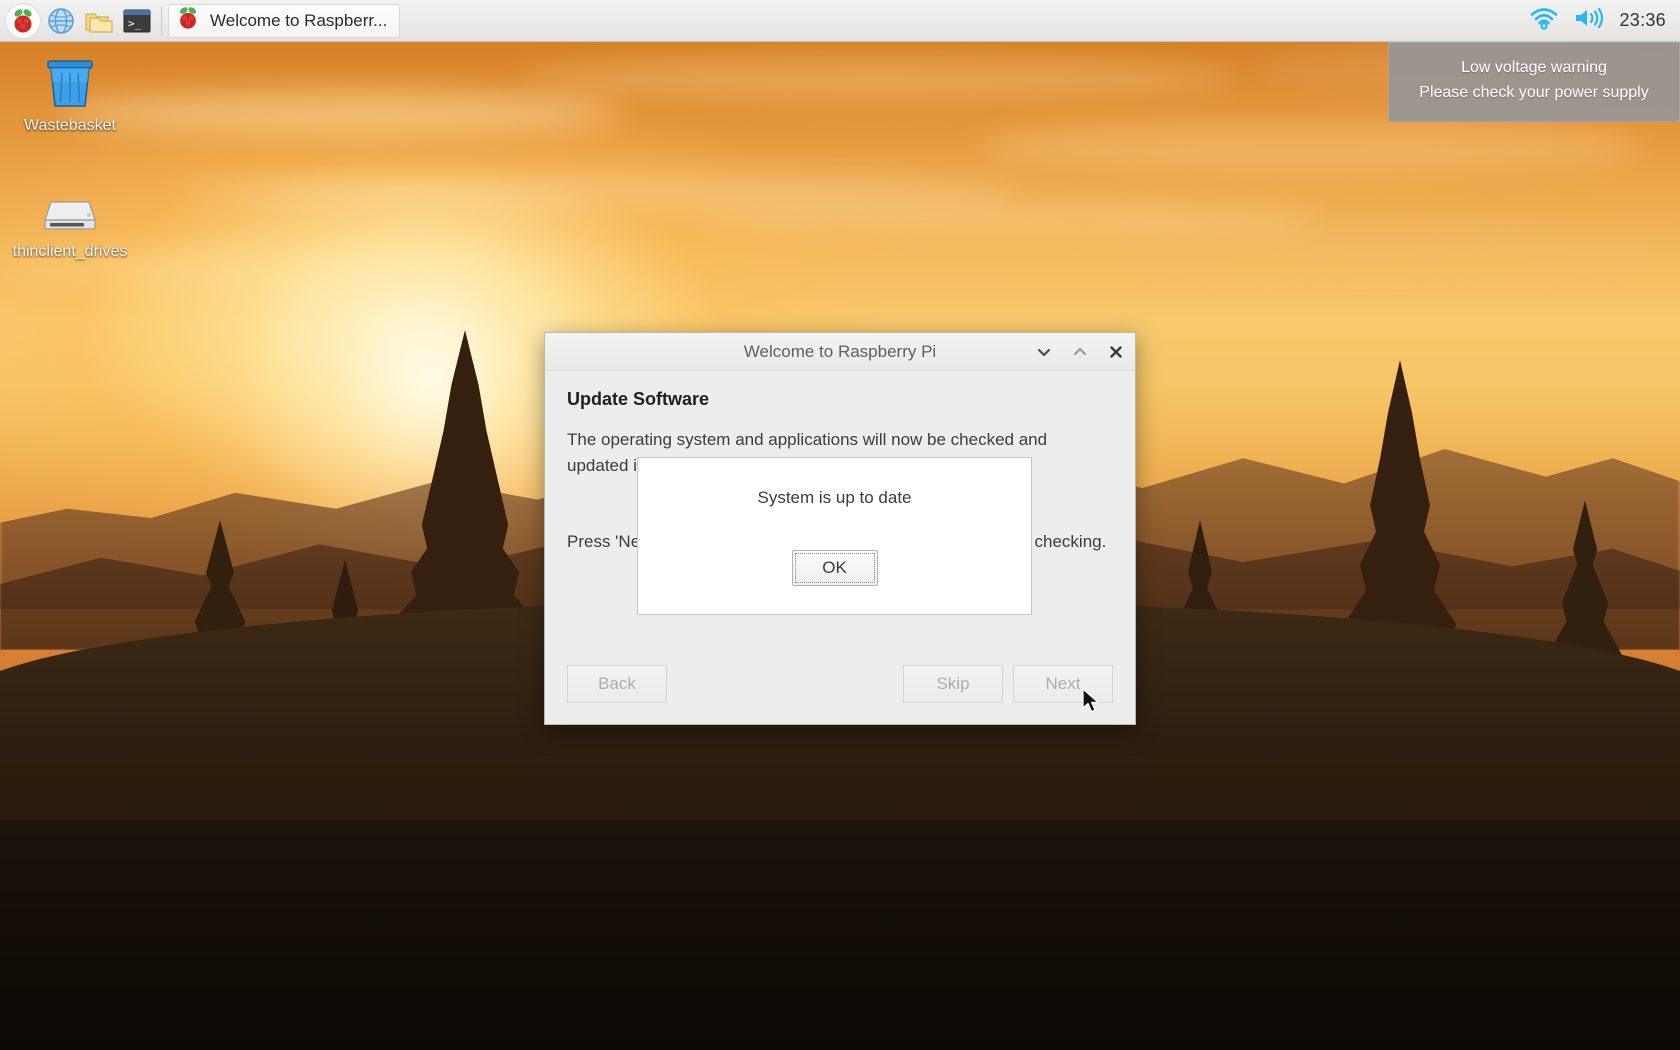 The image size is (1680, 1050). Describe the element at coordinates (834, 497) in the screenshot. I see `message-box-text: System is up to date` at that location.